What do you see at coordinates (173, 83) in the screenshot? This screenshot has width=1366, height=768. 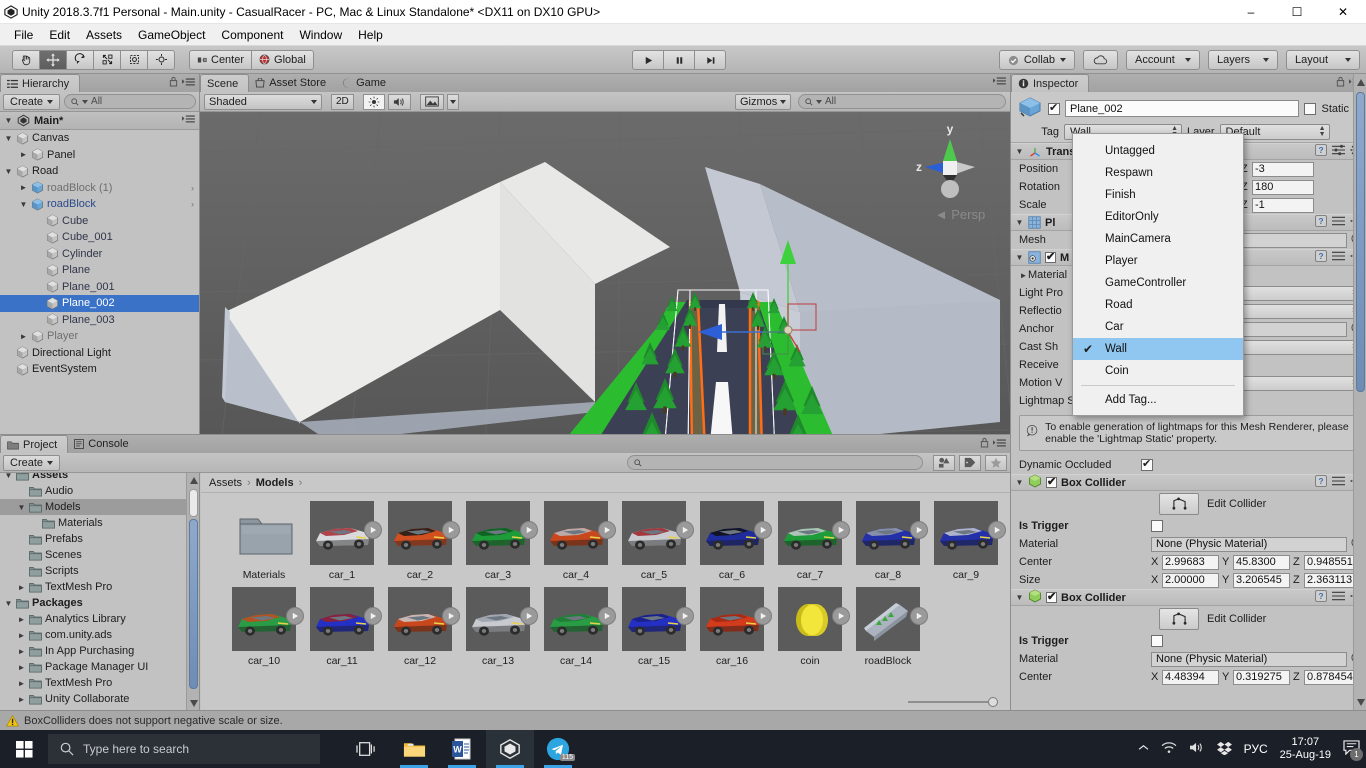 I see `lock-icon` at bounding box center [173, 83].